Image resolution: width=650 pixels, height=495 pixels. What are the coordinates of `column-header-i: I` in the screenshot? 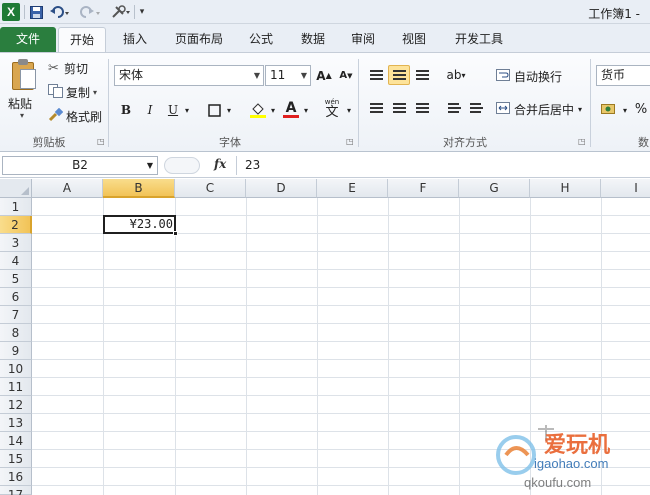 It's located at (625, 188).